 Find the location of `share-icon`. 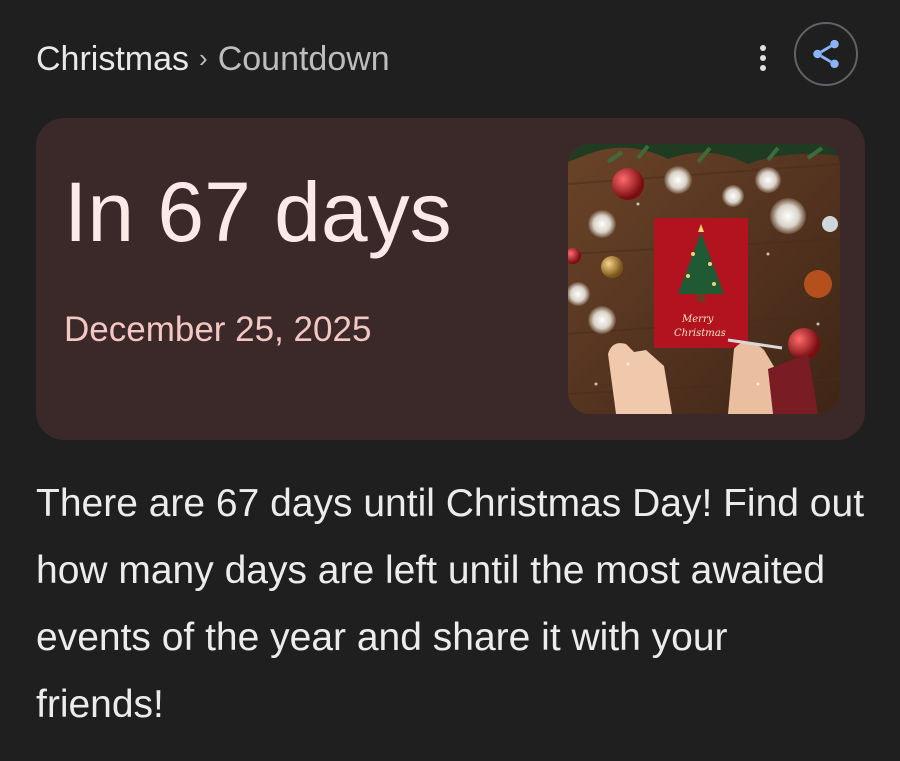

share-icon is located at coordinates (826, 54).